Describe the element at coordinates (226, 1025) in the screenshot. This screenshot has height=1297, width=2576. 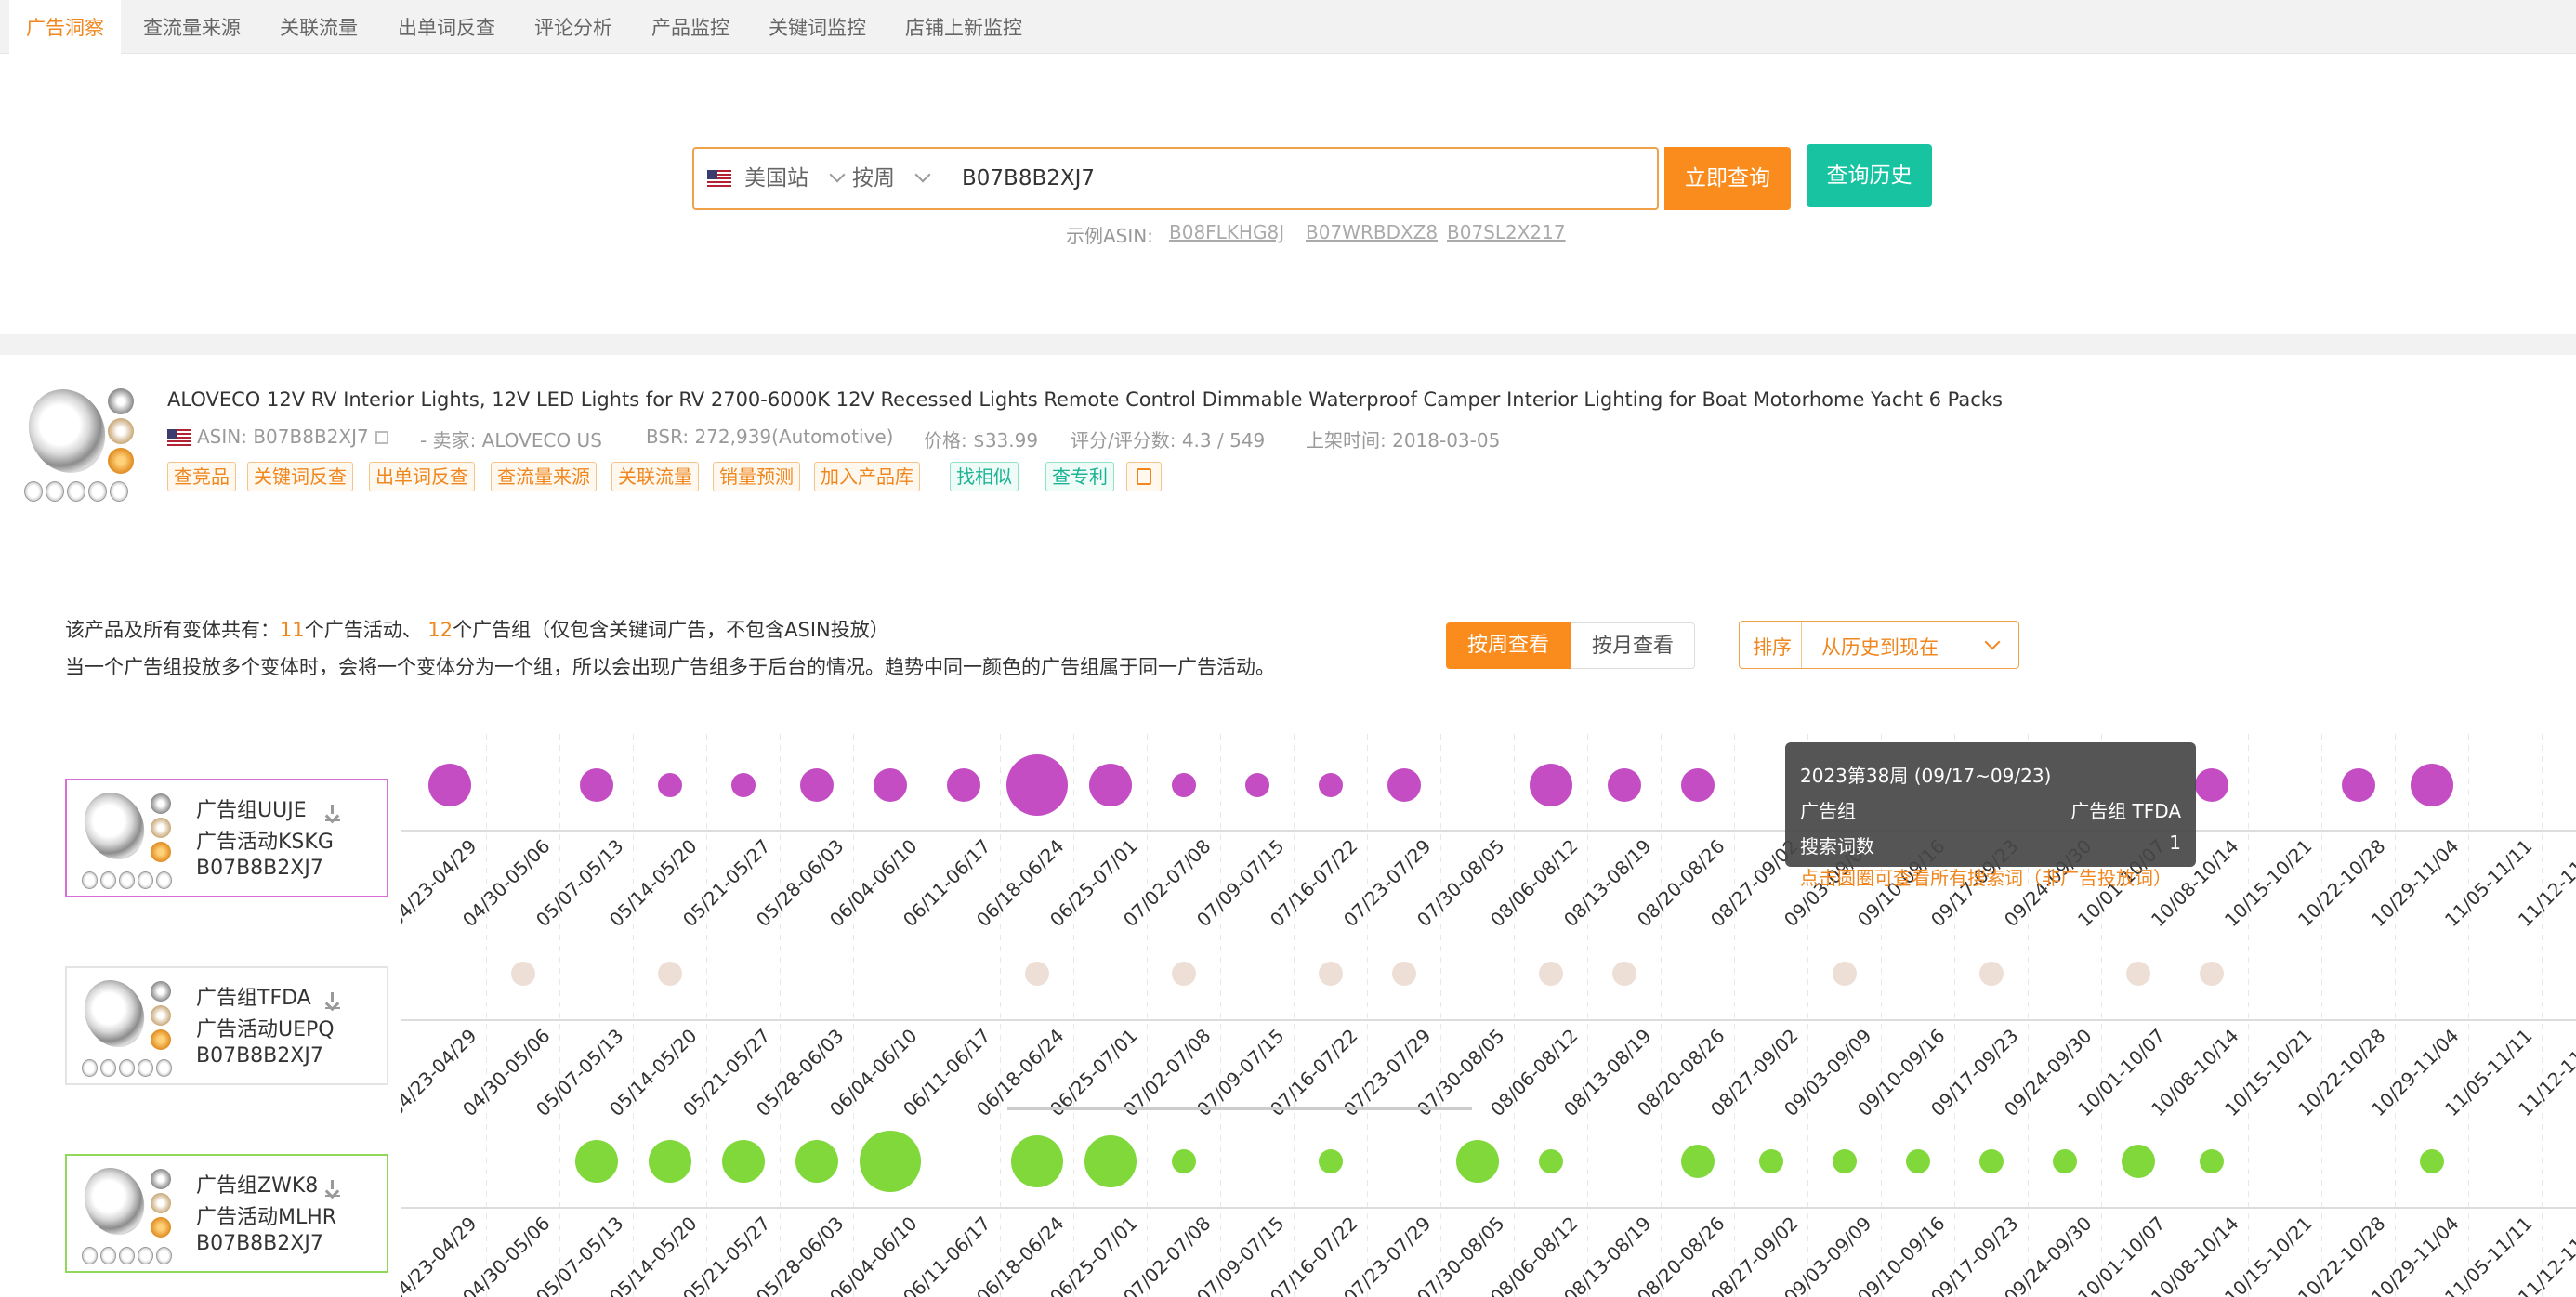
I see `ad-group-card: 广告组TFDA 广告活动UEPQ B07B8B2XJ7` at that location.